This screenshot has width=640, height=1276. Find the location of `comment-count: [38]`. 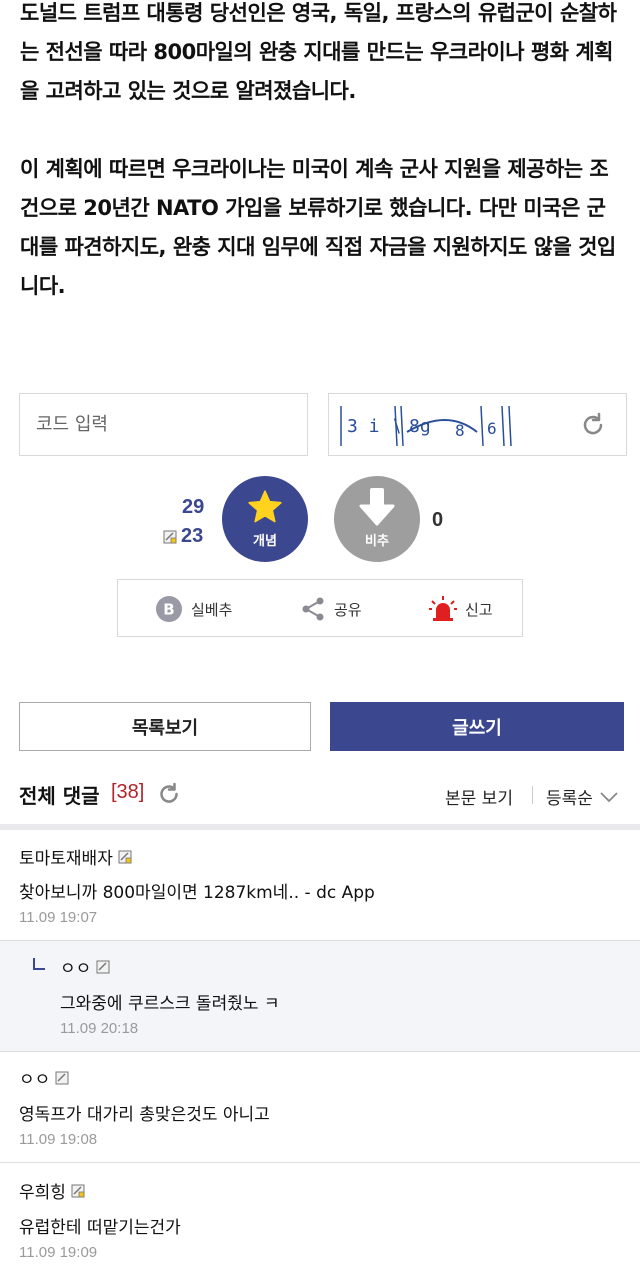

comment-count: [38] is located at coordinates (128, 792).